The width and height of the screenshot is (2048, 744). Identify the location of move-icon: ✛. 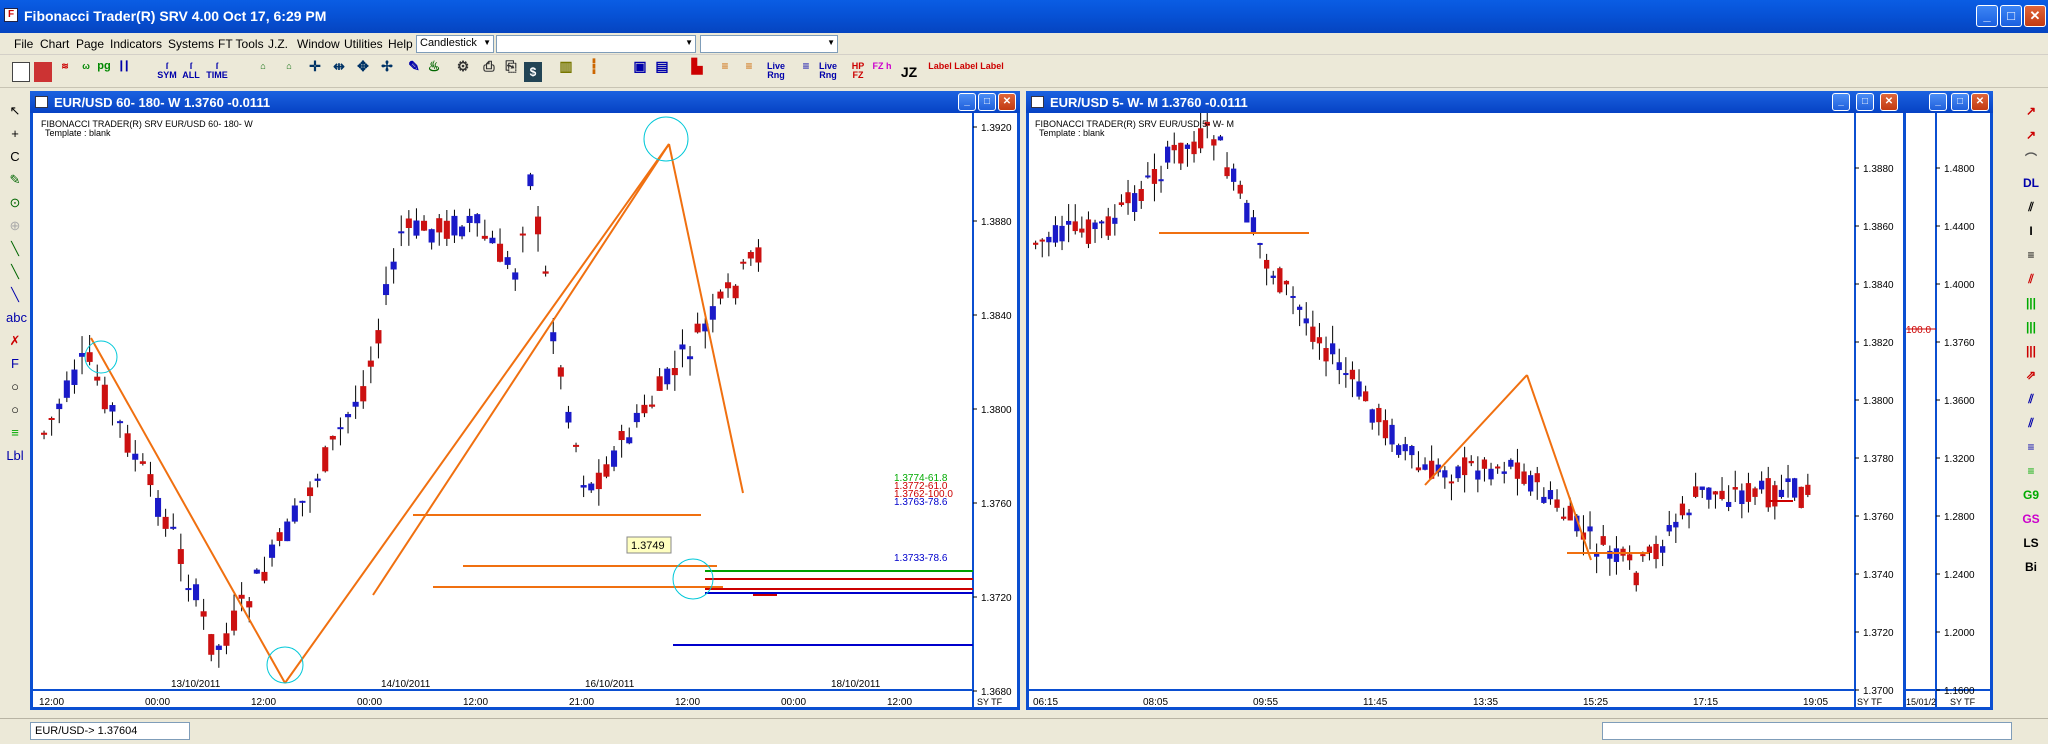
(315, 70).